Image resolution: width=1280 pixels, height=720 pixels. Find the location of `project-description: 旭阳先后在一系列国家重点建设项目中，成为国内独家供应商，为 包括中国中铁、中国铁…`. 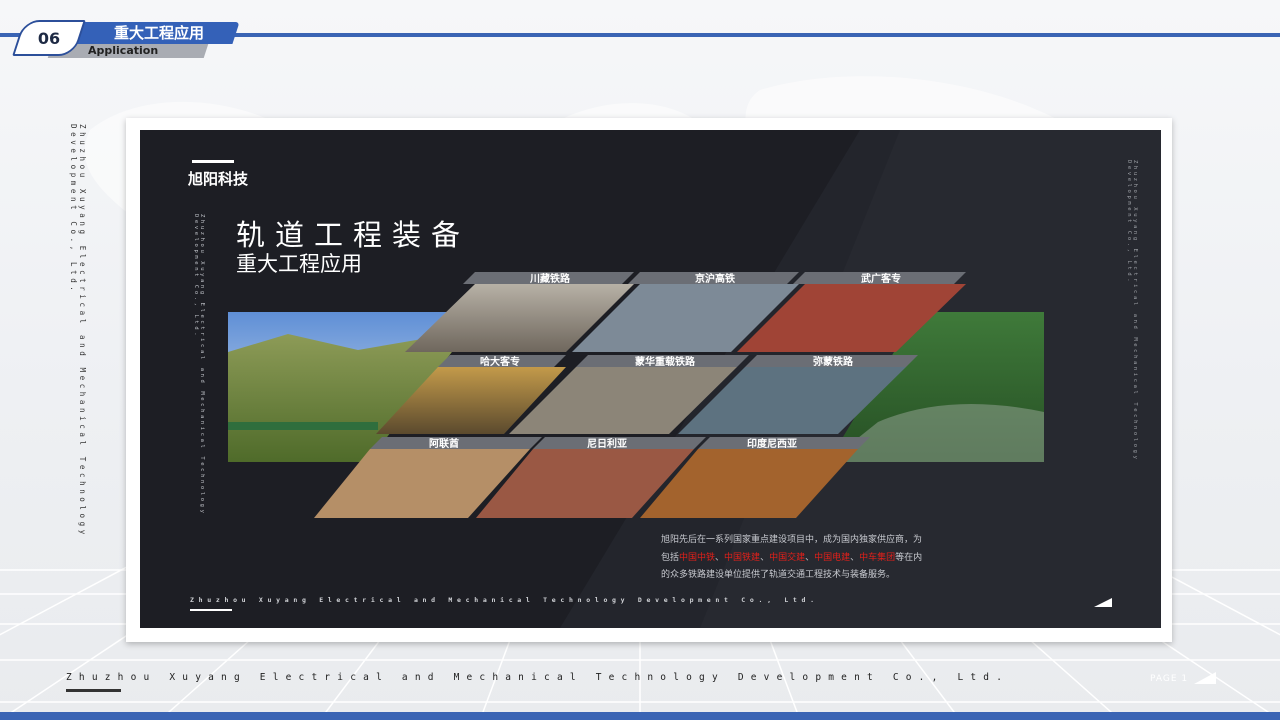

project-description: 旭阳先后在一系列国家重点建设项目中，成为国内独家供应商，为 包括中国中铁、中国铁… is located at coordinates (821, 558).